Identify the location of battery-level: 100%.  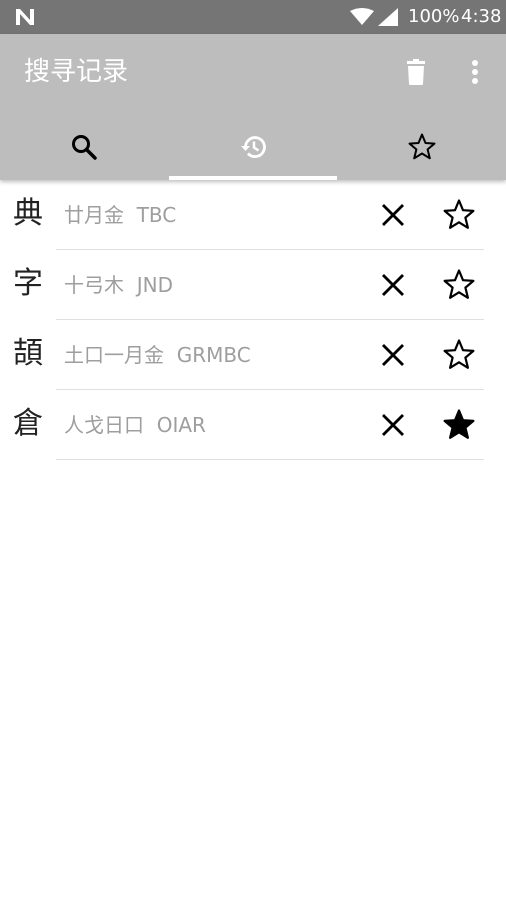
(434, 16).